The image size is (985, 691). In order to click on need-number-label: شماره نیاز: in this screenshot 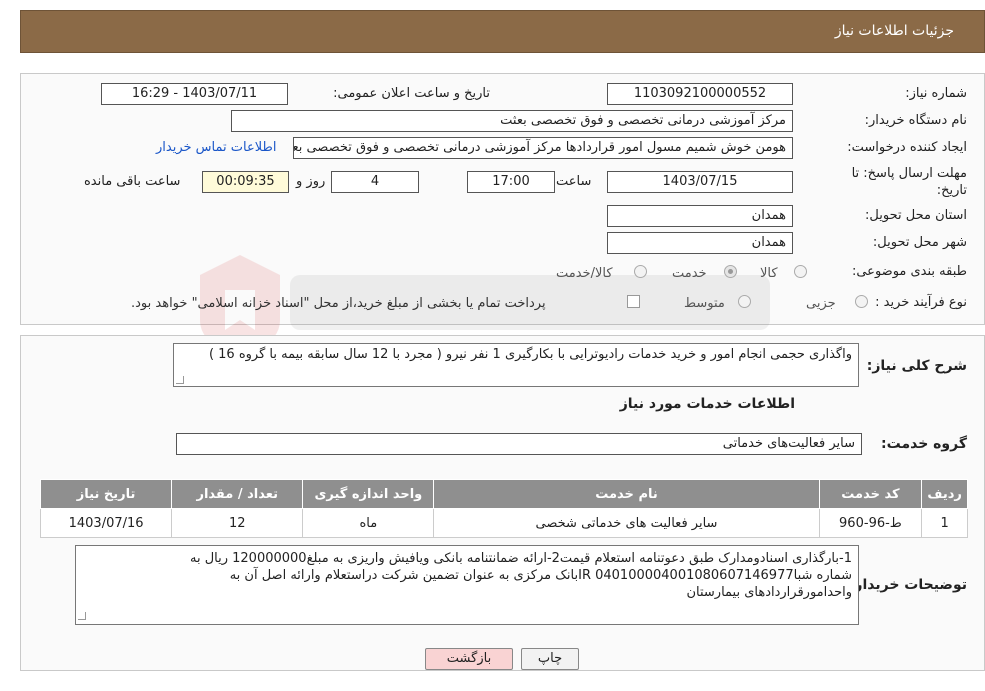, I will do `click(936, 93)`.